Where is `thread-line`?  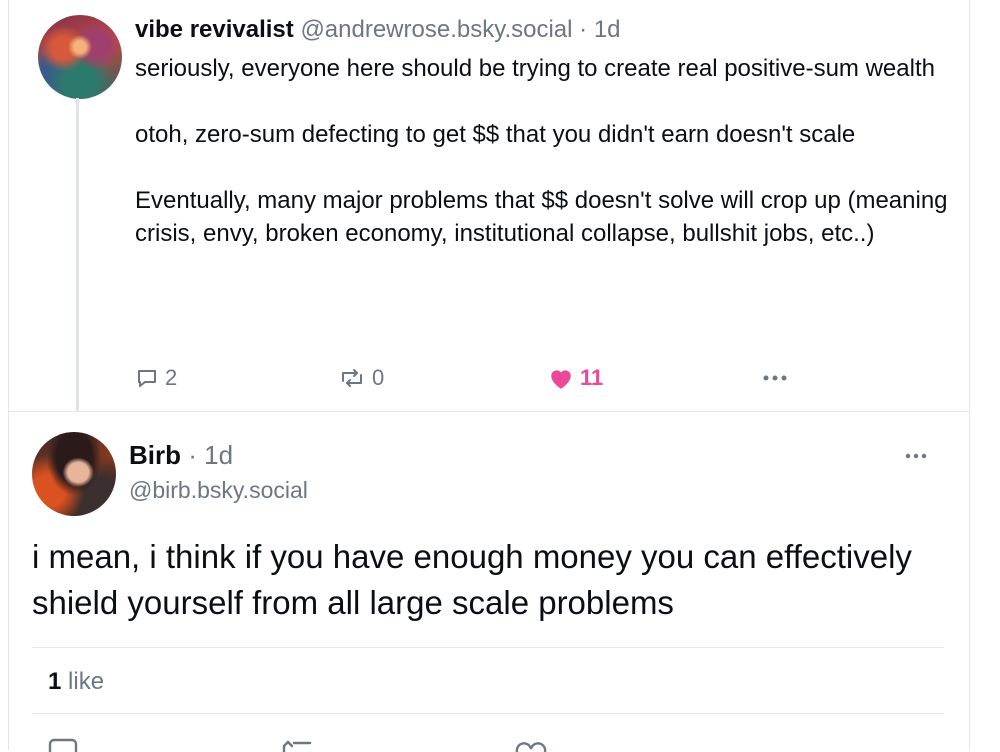 thread-line is located at coordinates (77, 255).